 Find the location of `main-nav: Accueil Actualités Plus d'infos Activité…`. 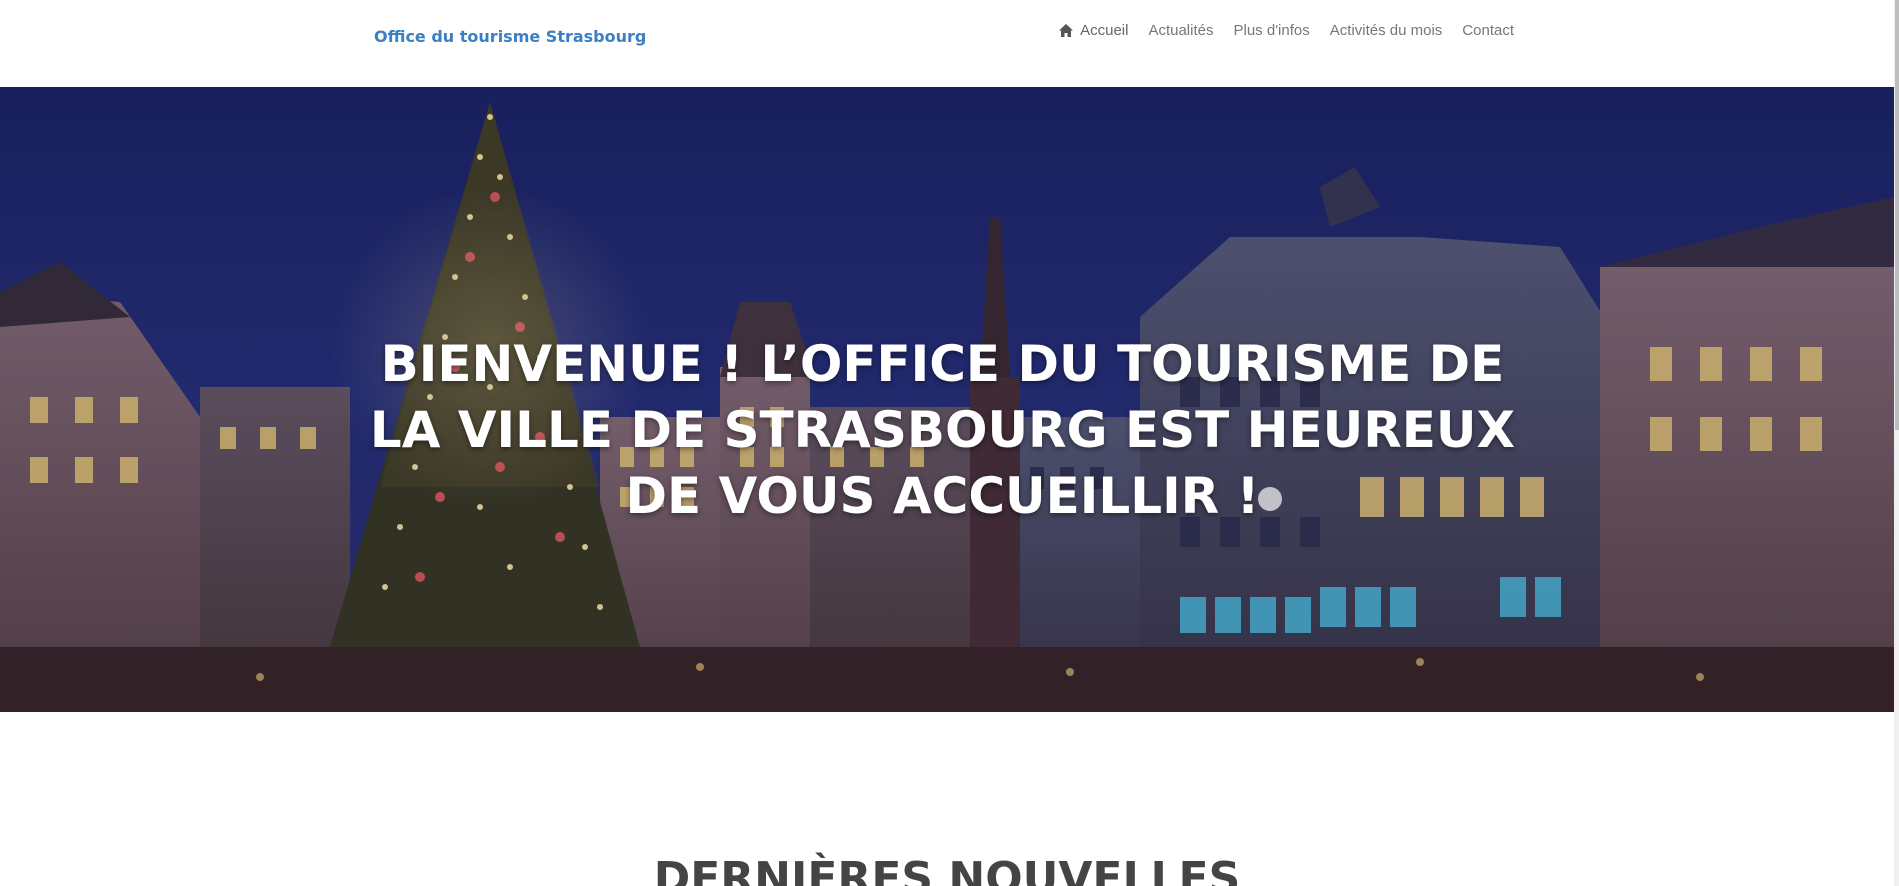

main-nav: Accueil Actualités Plus d'infos Activité… is located at coordinates (1286, 30).